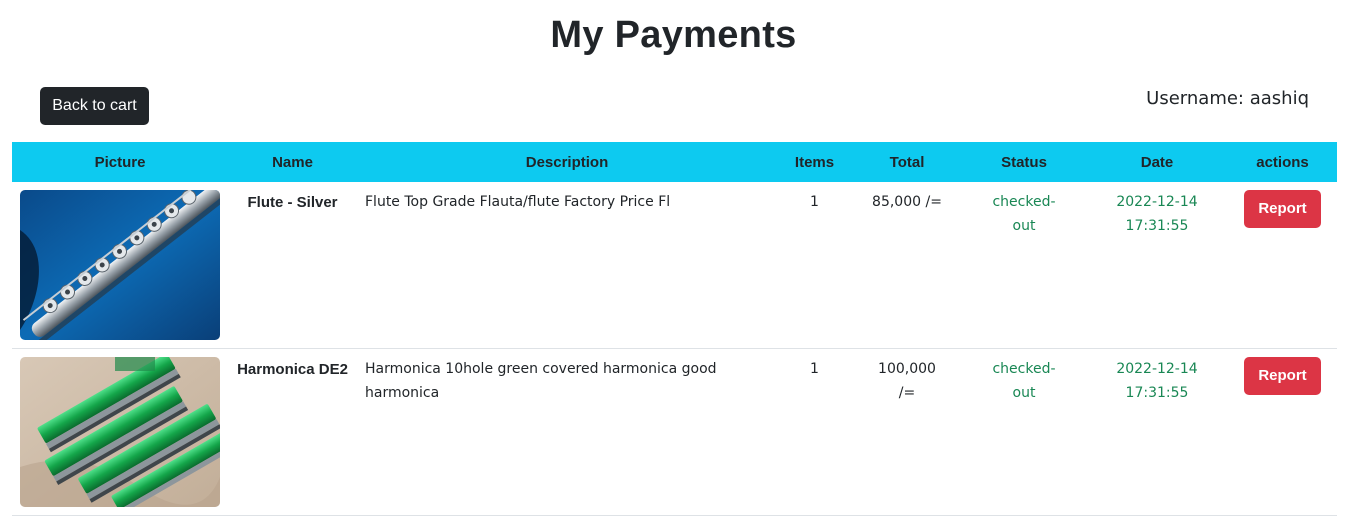 This screenshot has height=520, width=1347. I want to click on harmonica-image, so click(120, 432).